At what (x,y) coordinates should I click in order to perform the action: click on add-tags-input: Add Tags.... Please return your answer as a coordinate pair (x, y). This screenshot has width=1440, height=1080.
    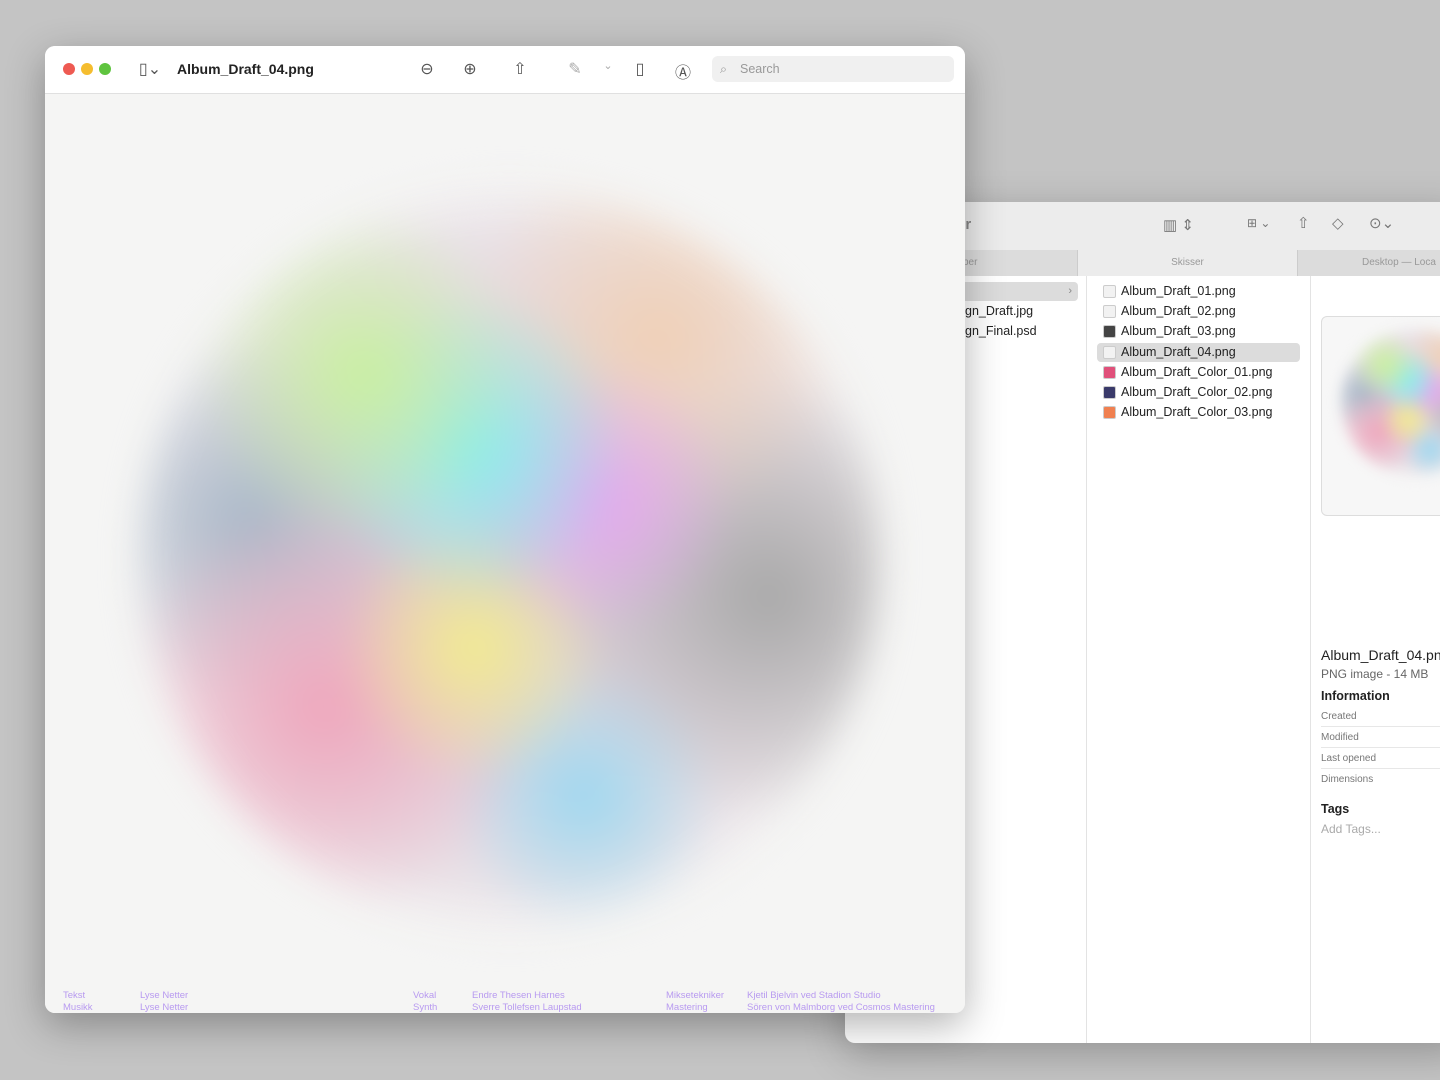
    Looking at the image, I should click on (1351, 829).